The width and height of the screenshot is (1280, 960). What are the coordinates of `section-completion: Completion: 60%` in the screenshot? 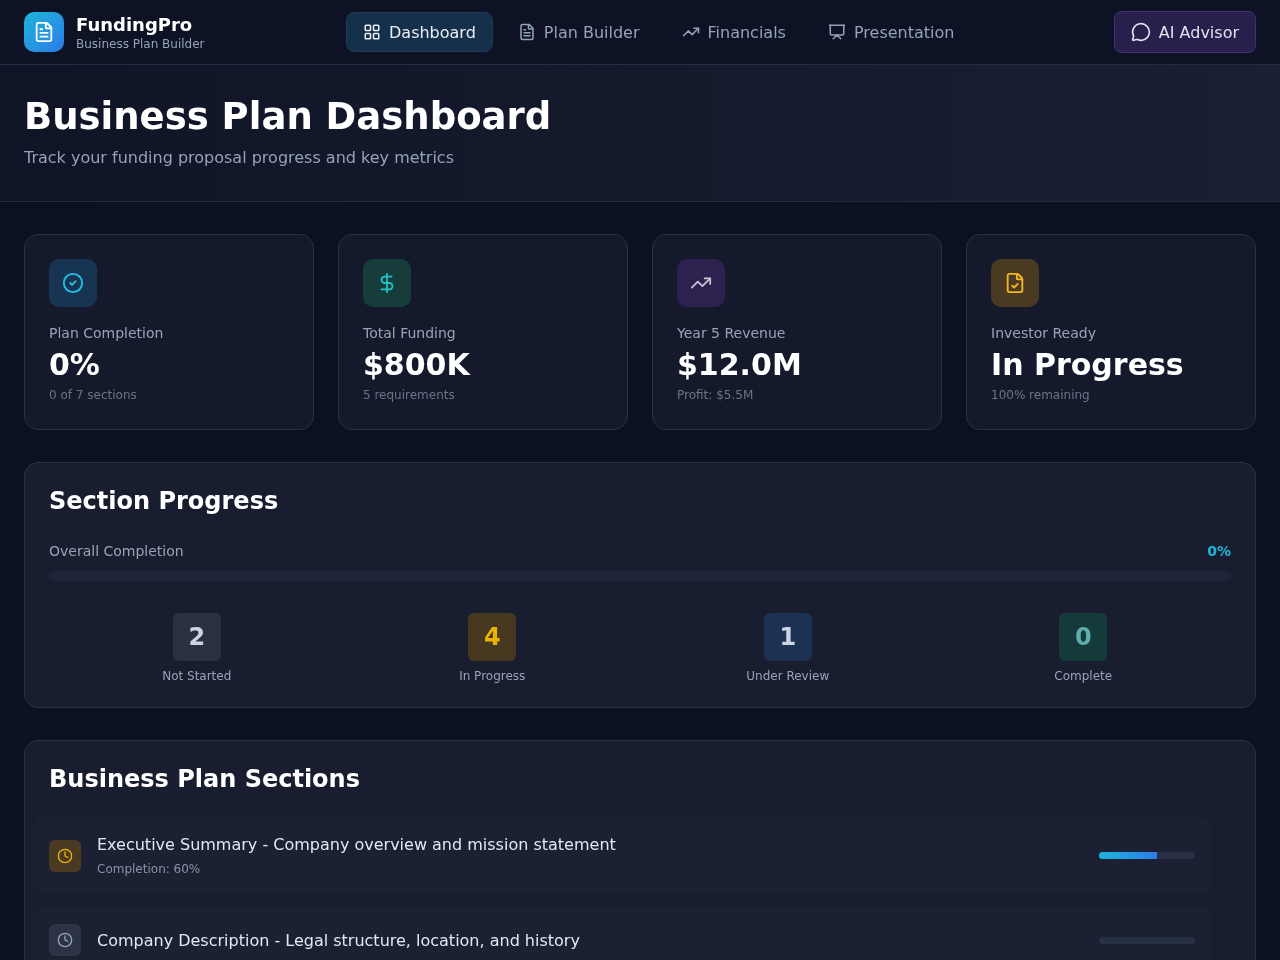 It's located at (149, 869).